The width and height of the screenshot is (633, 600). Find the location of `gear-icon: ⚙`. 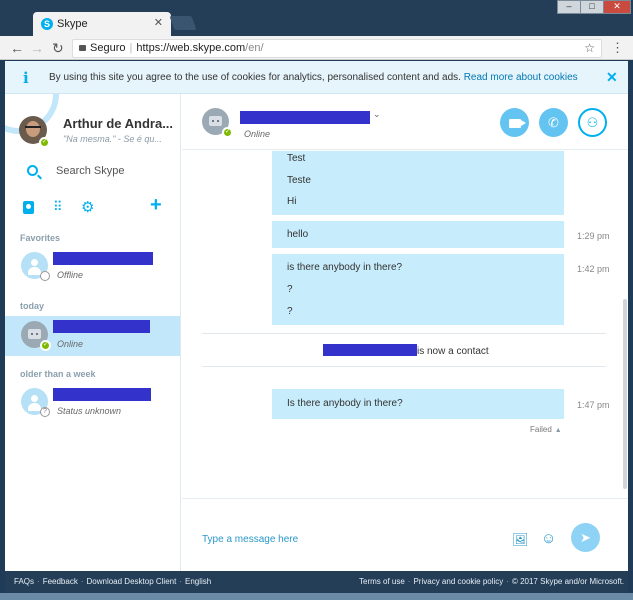

gear-icon: ⚙ is located at coordinates (87, 207).